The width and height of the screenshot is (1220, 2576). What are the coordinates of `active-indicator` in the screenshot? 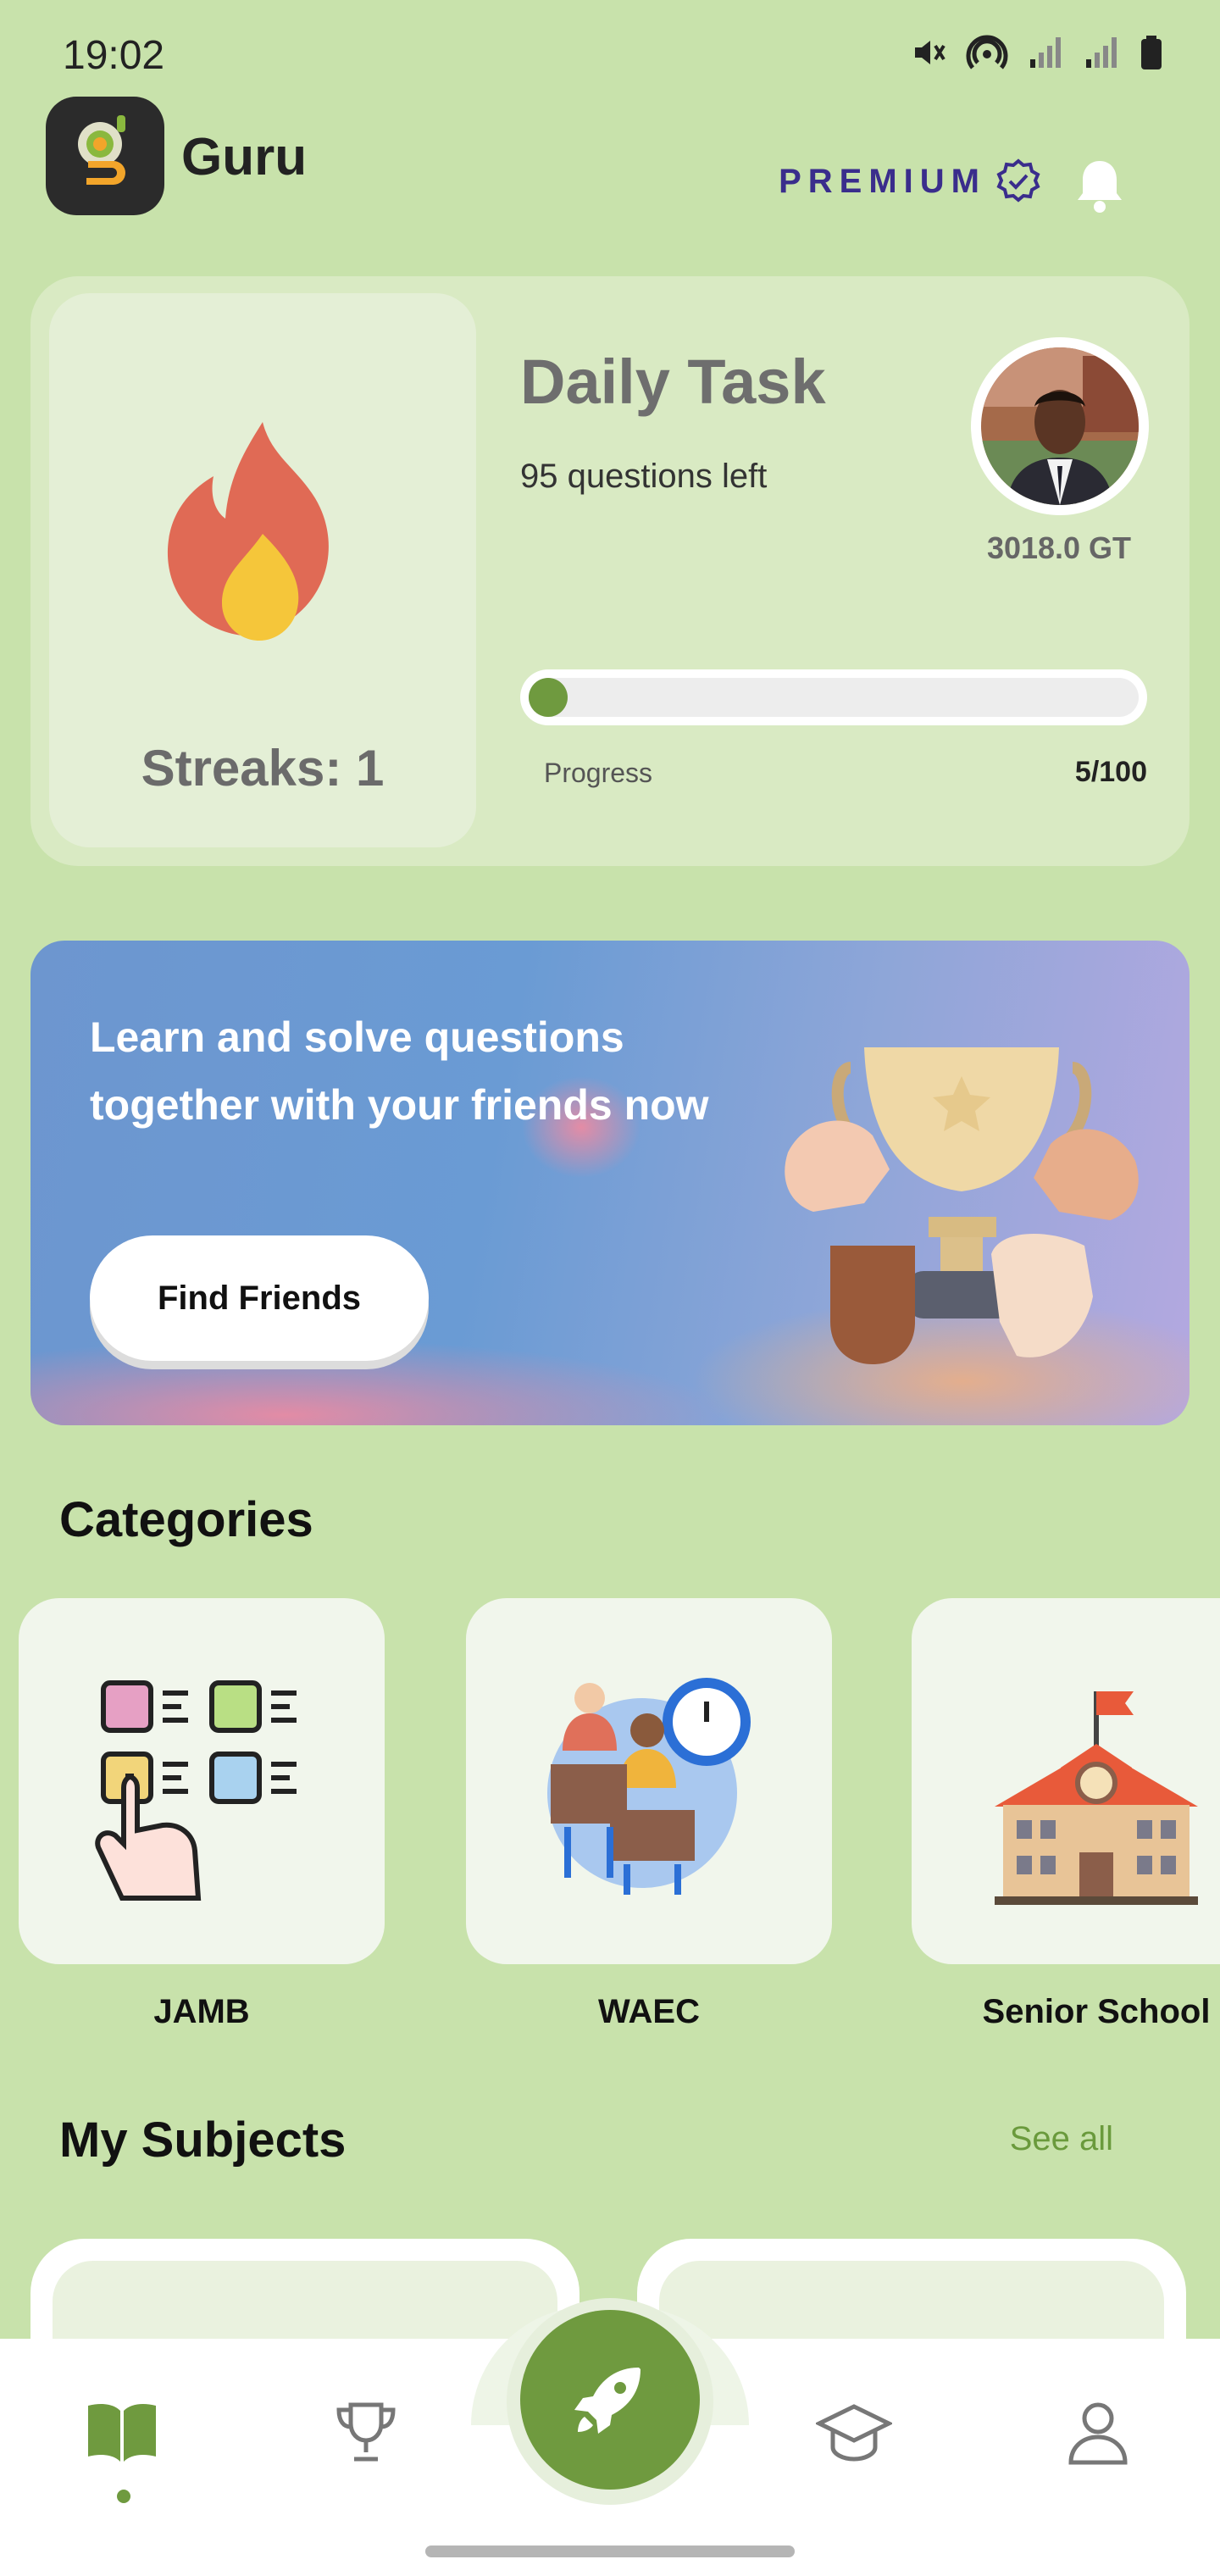 It's located at (123, 2496).